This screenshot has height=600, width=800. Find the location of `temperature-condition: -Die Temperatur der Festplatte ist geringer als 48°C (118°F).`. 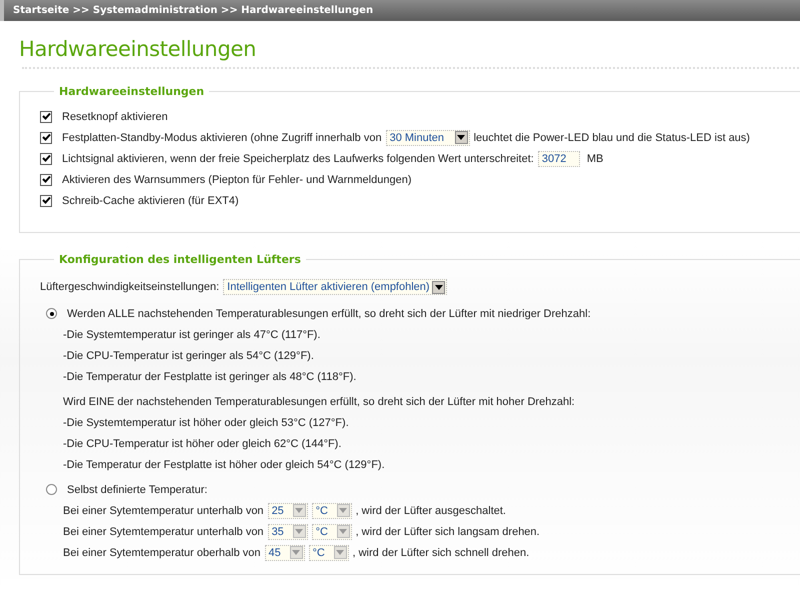

temperature-condition: -Die Temperatur der Festplatte ist geringer als 48°C (118°F). is located at coordinates (209, 376).